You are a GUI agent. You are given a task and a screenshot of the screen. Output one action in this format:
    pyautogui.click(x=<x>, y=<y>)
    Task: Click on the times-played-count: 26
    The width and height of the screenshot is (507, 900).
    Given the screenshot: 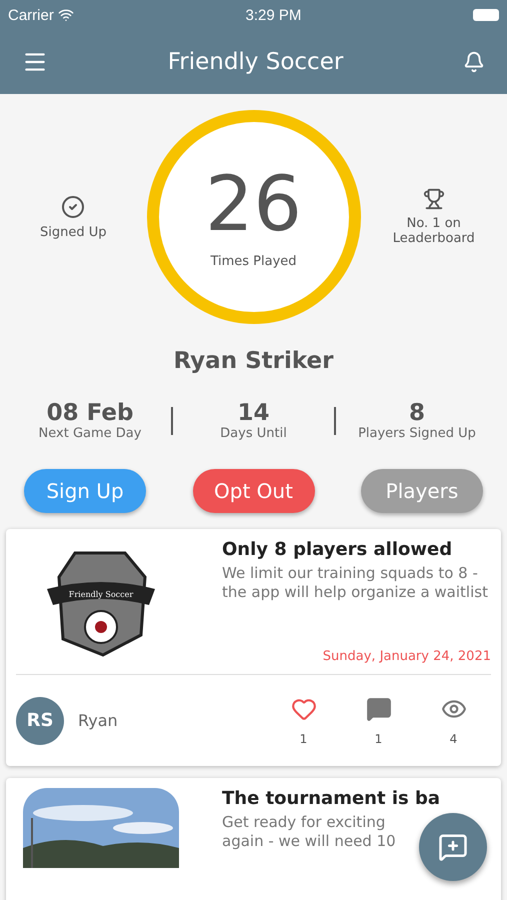 What is the action you would take?
    pyautogui.click(x=253, y=204)
    